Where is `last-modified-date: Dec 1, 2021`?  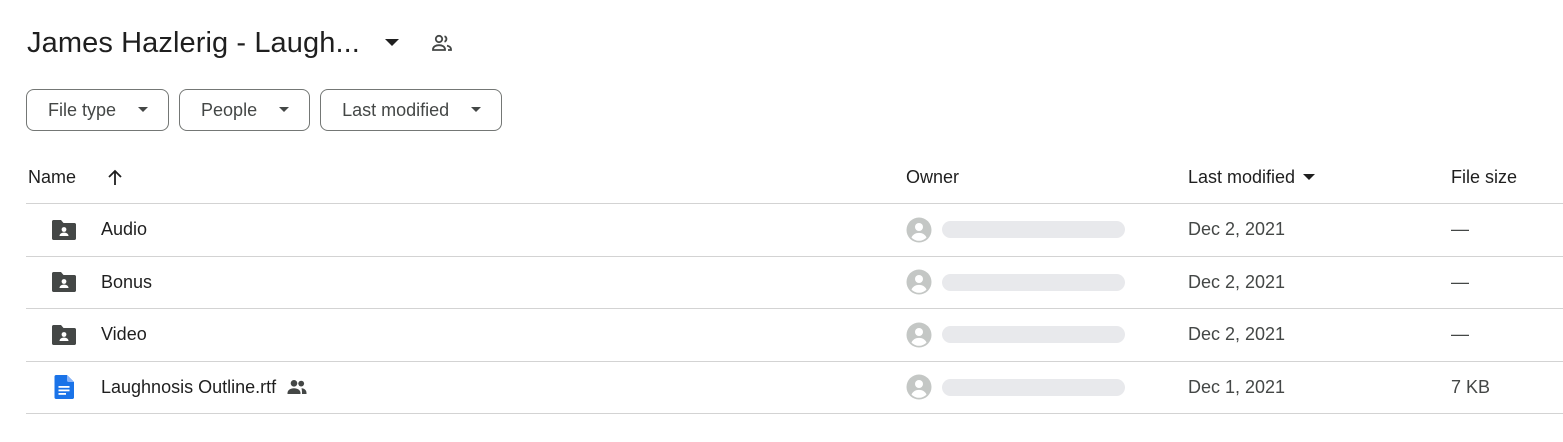
last-modified-date: Dec 1, 2021 is located at coordinates (1237, 386).